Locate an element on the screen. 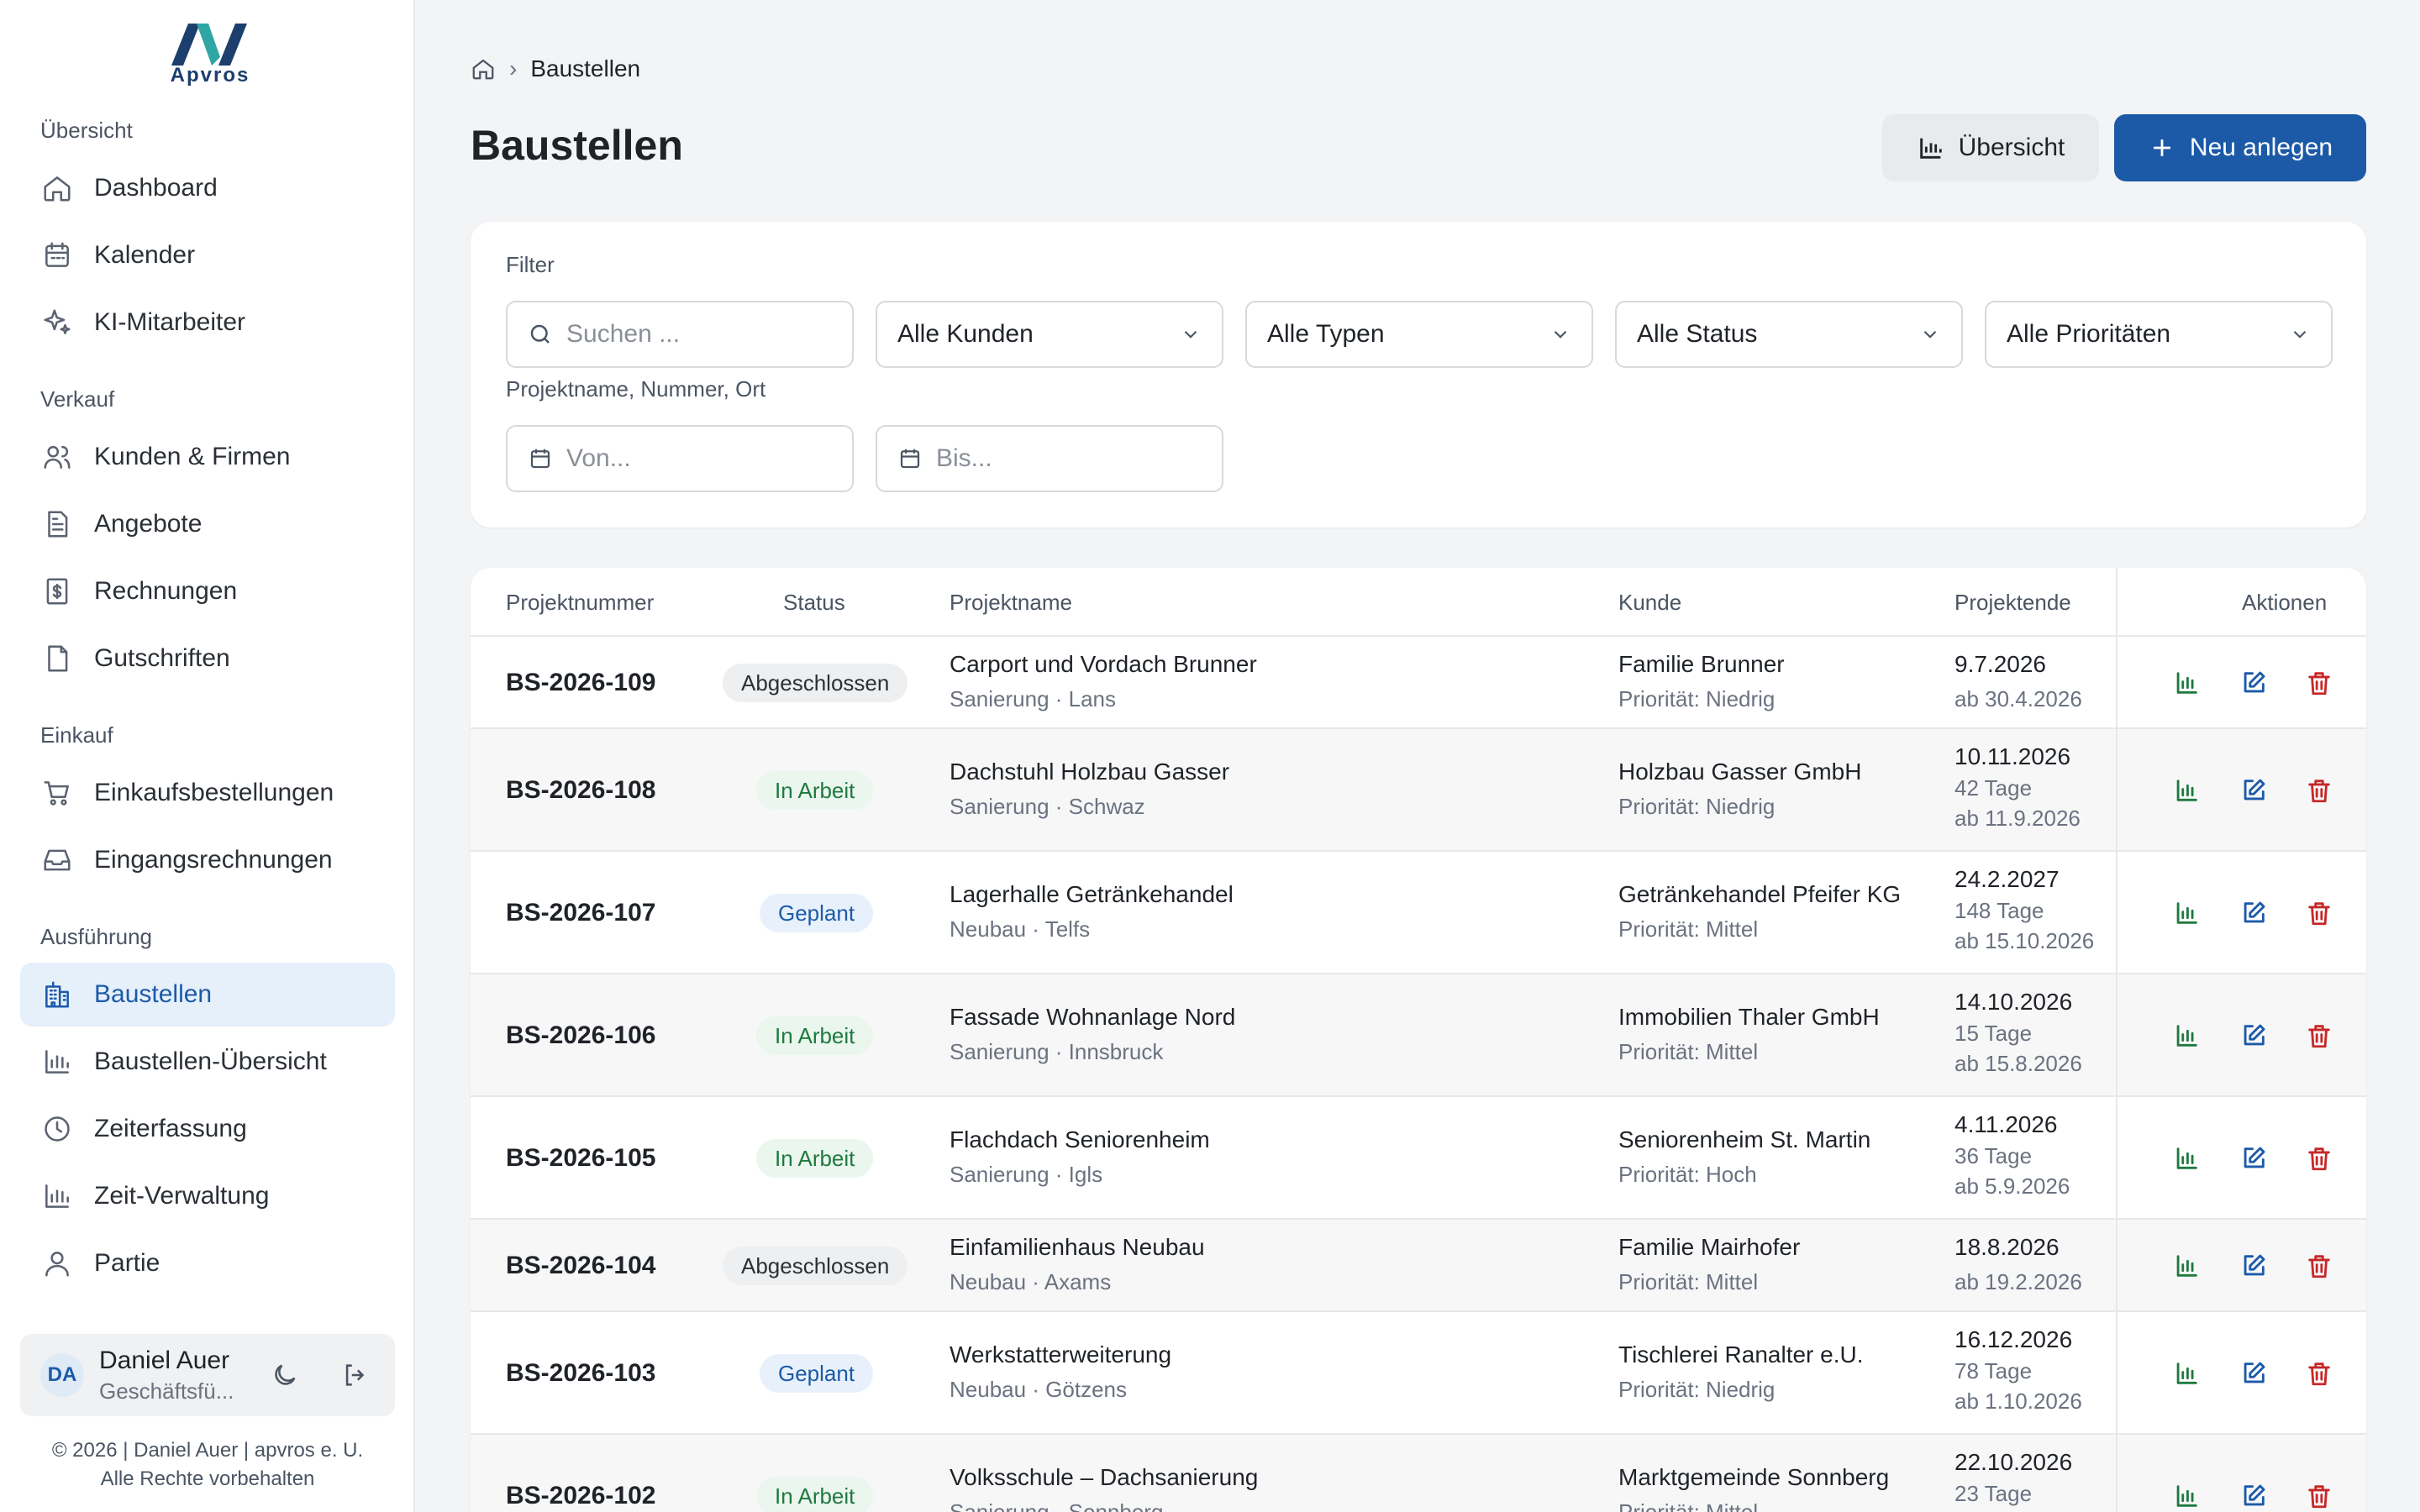 The height and width of the screenshot is (1512, 2420). column-header-status: Status is located at coordinates (814, 603).